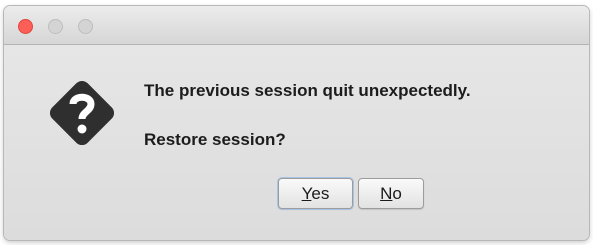  I want to click on yes-button: Yes, so click(315, 193).